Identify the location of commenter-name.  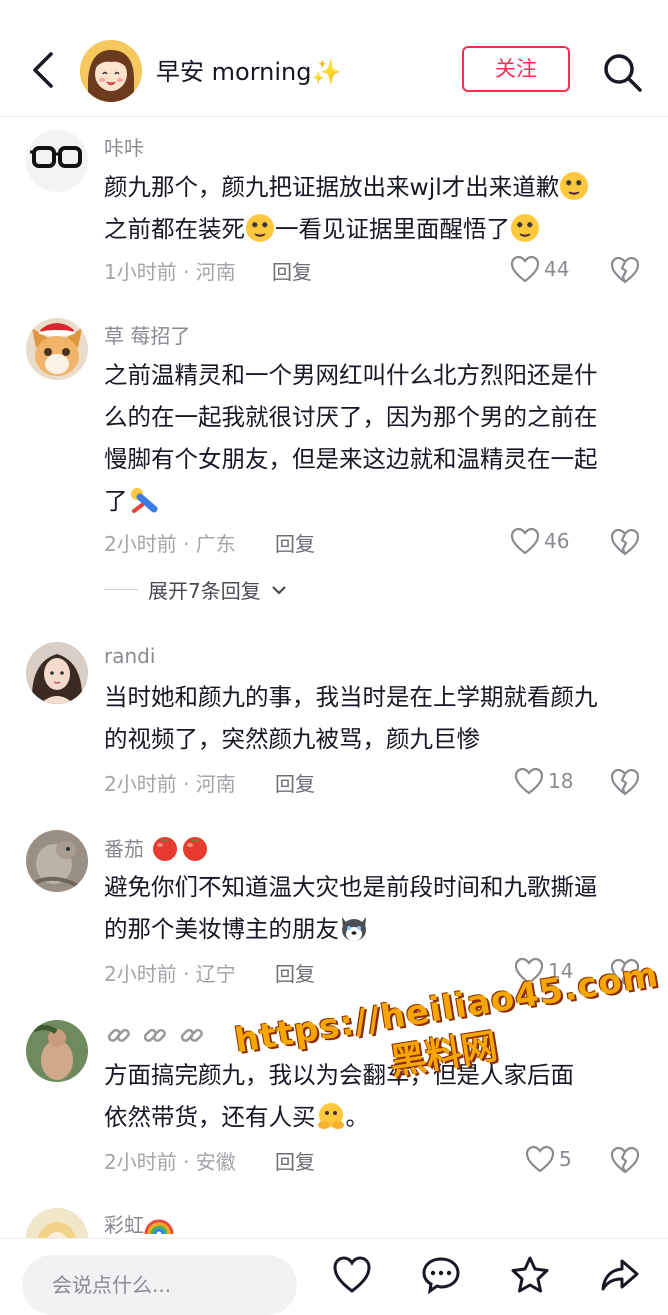
(155, 1035).